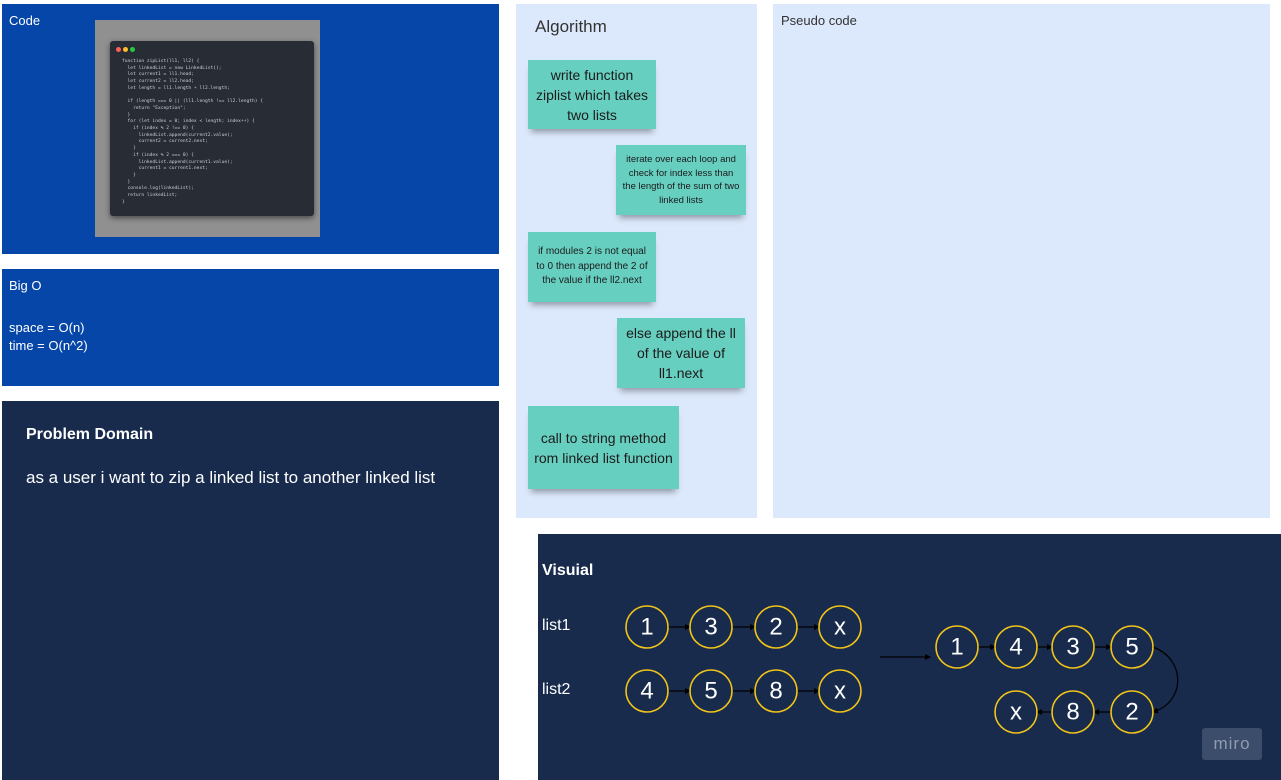 The width and height of the screenshot is (1281, 780). What do you see at coordinates (819, 20) in the screenshot?
I see `pseudo-code-title: Pseudo code` at bounding box center [819, 20].